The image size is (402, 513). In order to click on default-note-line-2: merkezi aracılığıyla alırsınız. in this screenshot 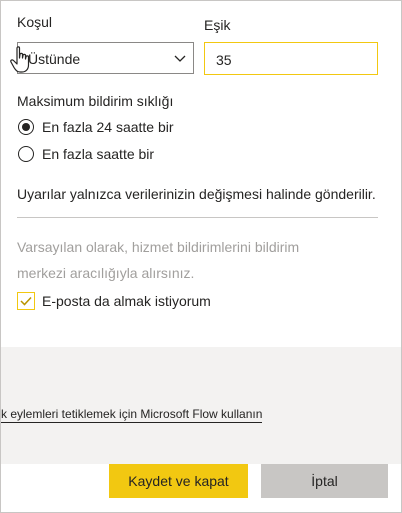, I will do `click(106, 273)`.